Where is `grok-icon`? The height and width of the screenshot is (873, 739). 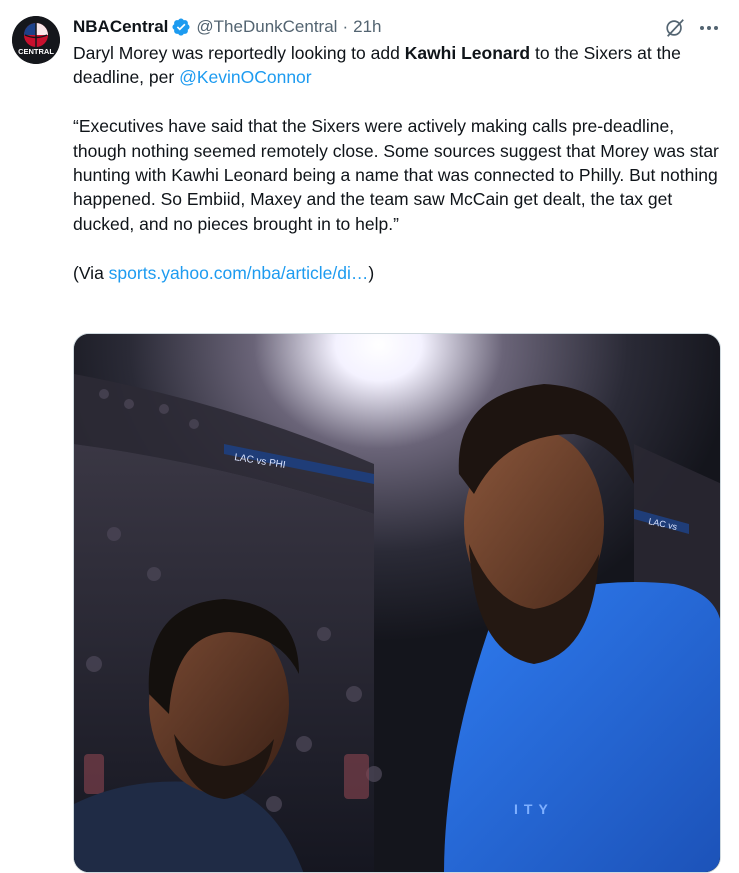 grok-icon is located at coordinates (675, 28).